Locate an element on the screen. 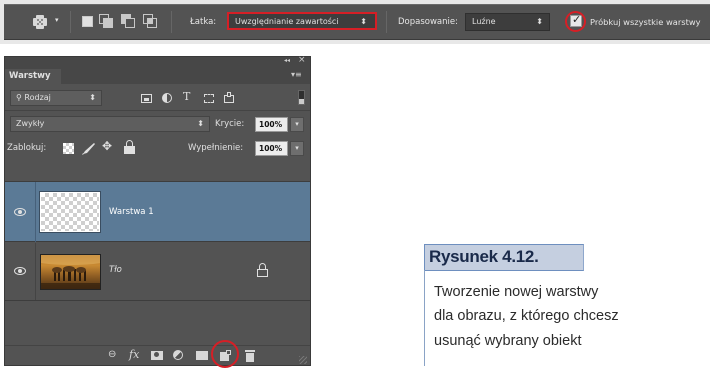 Image resolution: width=710 pixels, height=368 pixels. add-to-selection-icon is located at coordinates (106, 21).